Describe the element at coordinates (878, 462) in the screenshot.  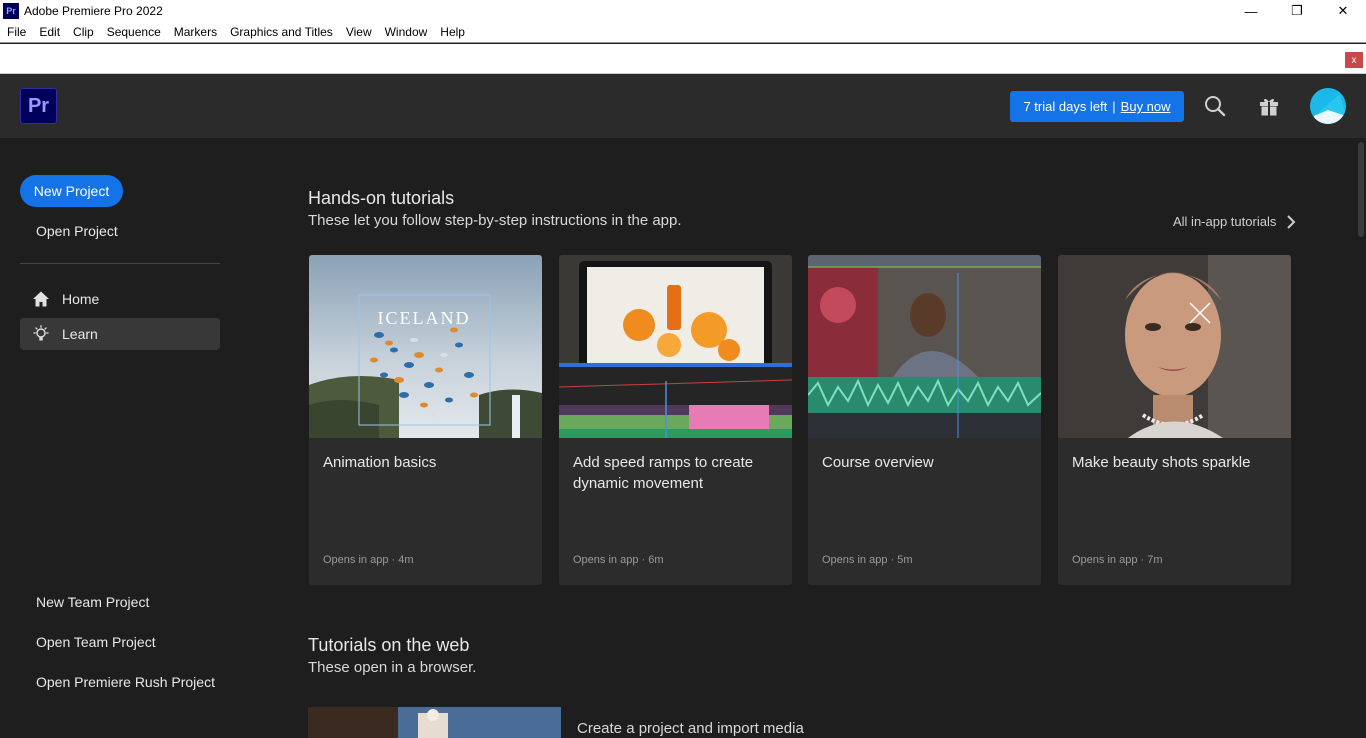
I see `tutorial-card-title: Course overview` at that location.